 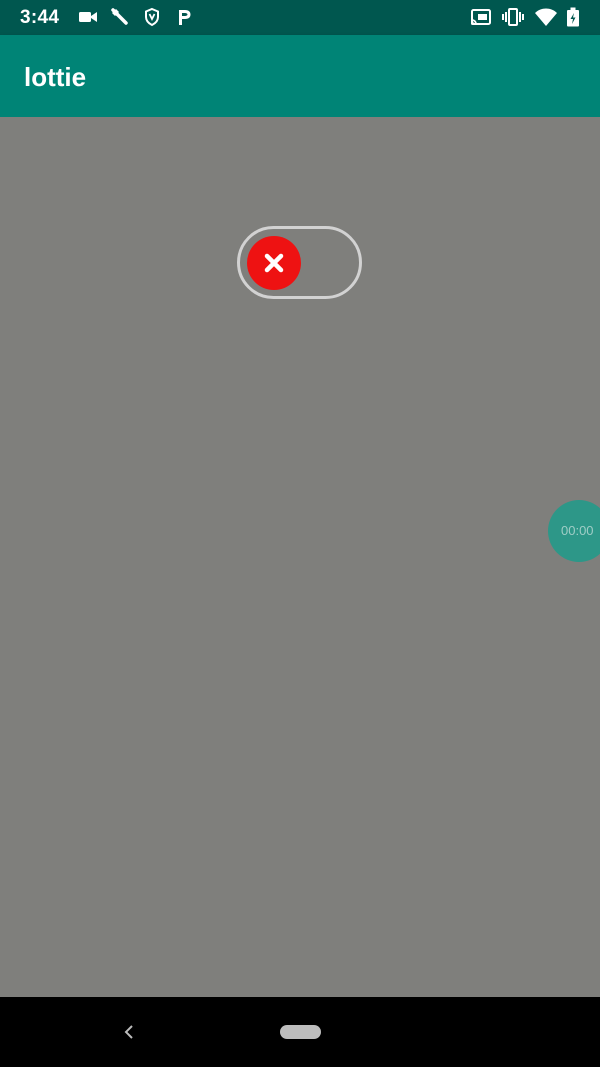 What do you see at coordinates (546, 17) in the screenshot?
I see `wifi-icon` at bounding box center [546, 17].